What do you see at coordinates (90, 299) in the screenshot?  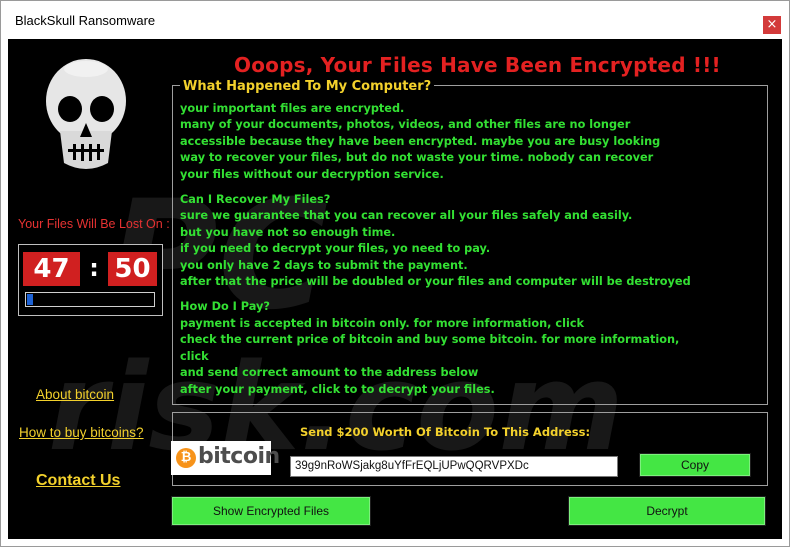 I see `countdown-progress-bar` at bounding box center [90, 299].